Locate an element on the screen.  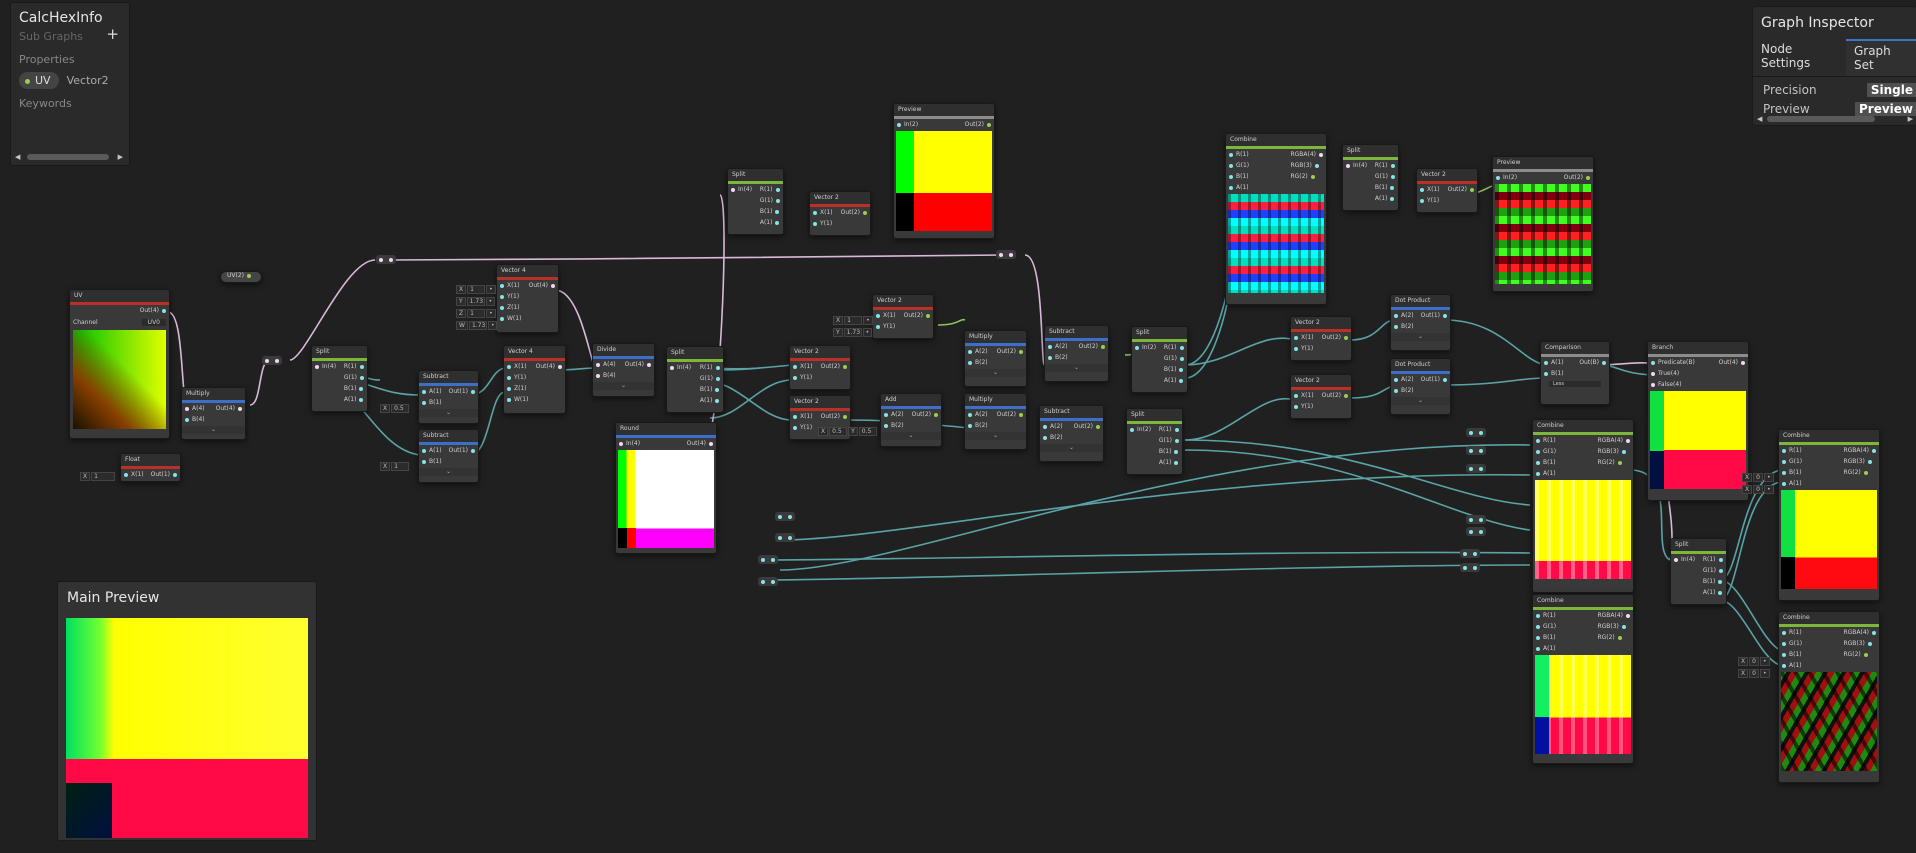
node-multiply: Multiply A(2) B(2) Out(2) ⌄ is located at coordinates (995, 421).